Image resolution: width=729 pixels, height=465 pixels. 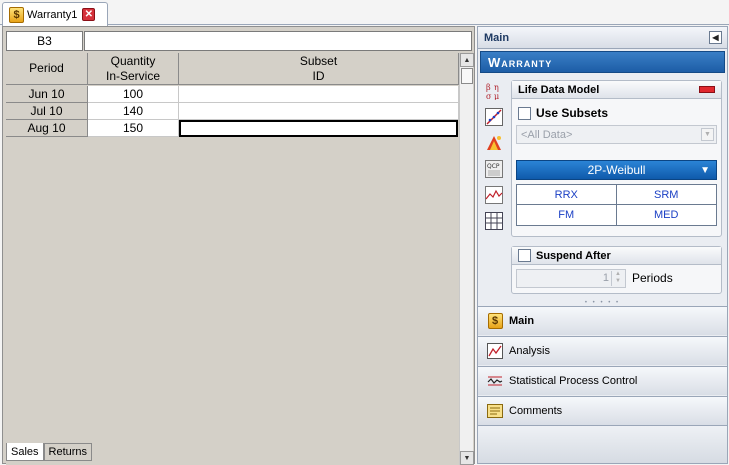 I want to click on cell-quantity-3: 150, so click(x=133, y=128).